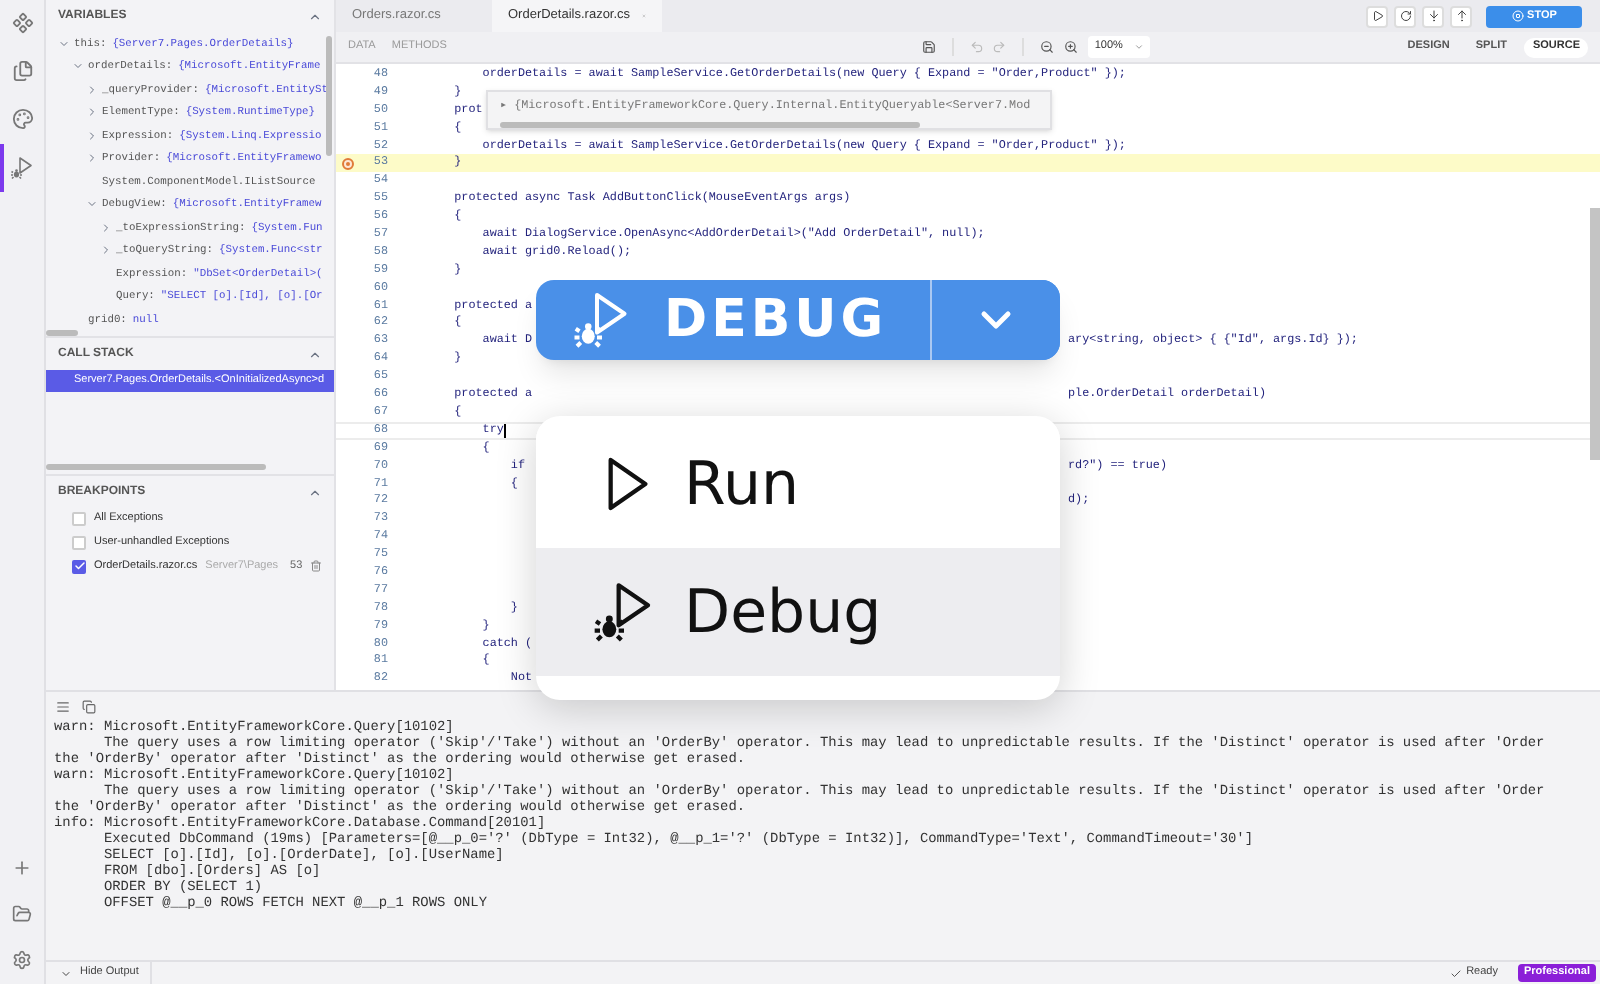 Image resolution: width=1600 pixels, height=984 pixels. Describe the element at coordinates (316, 566) in the screenshot. I see `delete-icon` at that location.